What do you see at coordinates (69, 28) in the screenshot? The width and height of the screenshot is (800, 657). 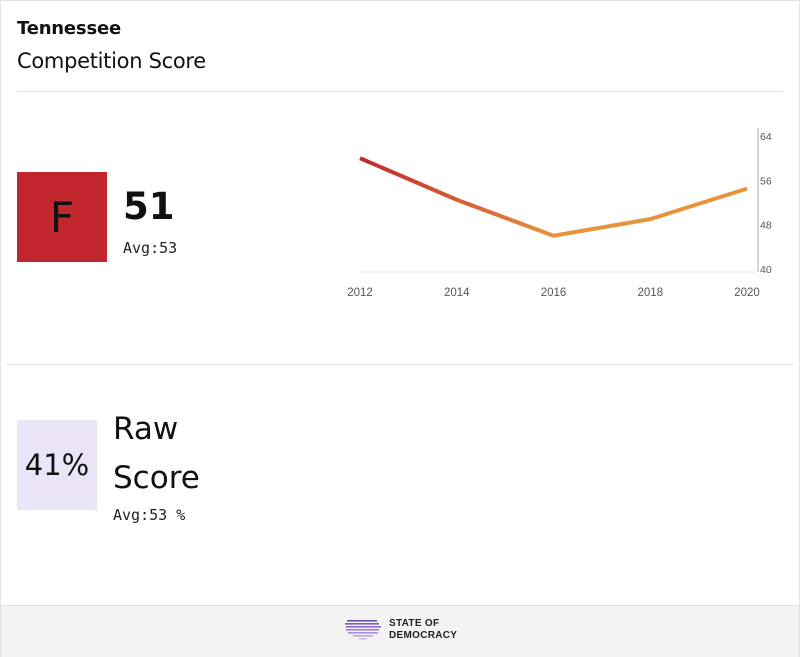 I see `state-name: Tennessee` at bounding box center [69, 28].